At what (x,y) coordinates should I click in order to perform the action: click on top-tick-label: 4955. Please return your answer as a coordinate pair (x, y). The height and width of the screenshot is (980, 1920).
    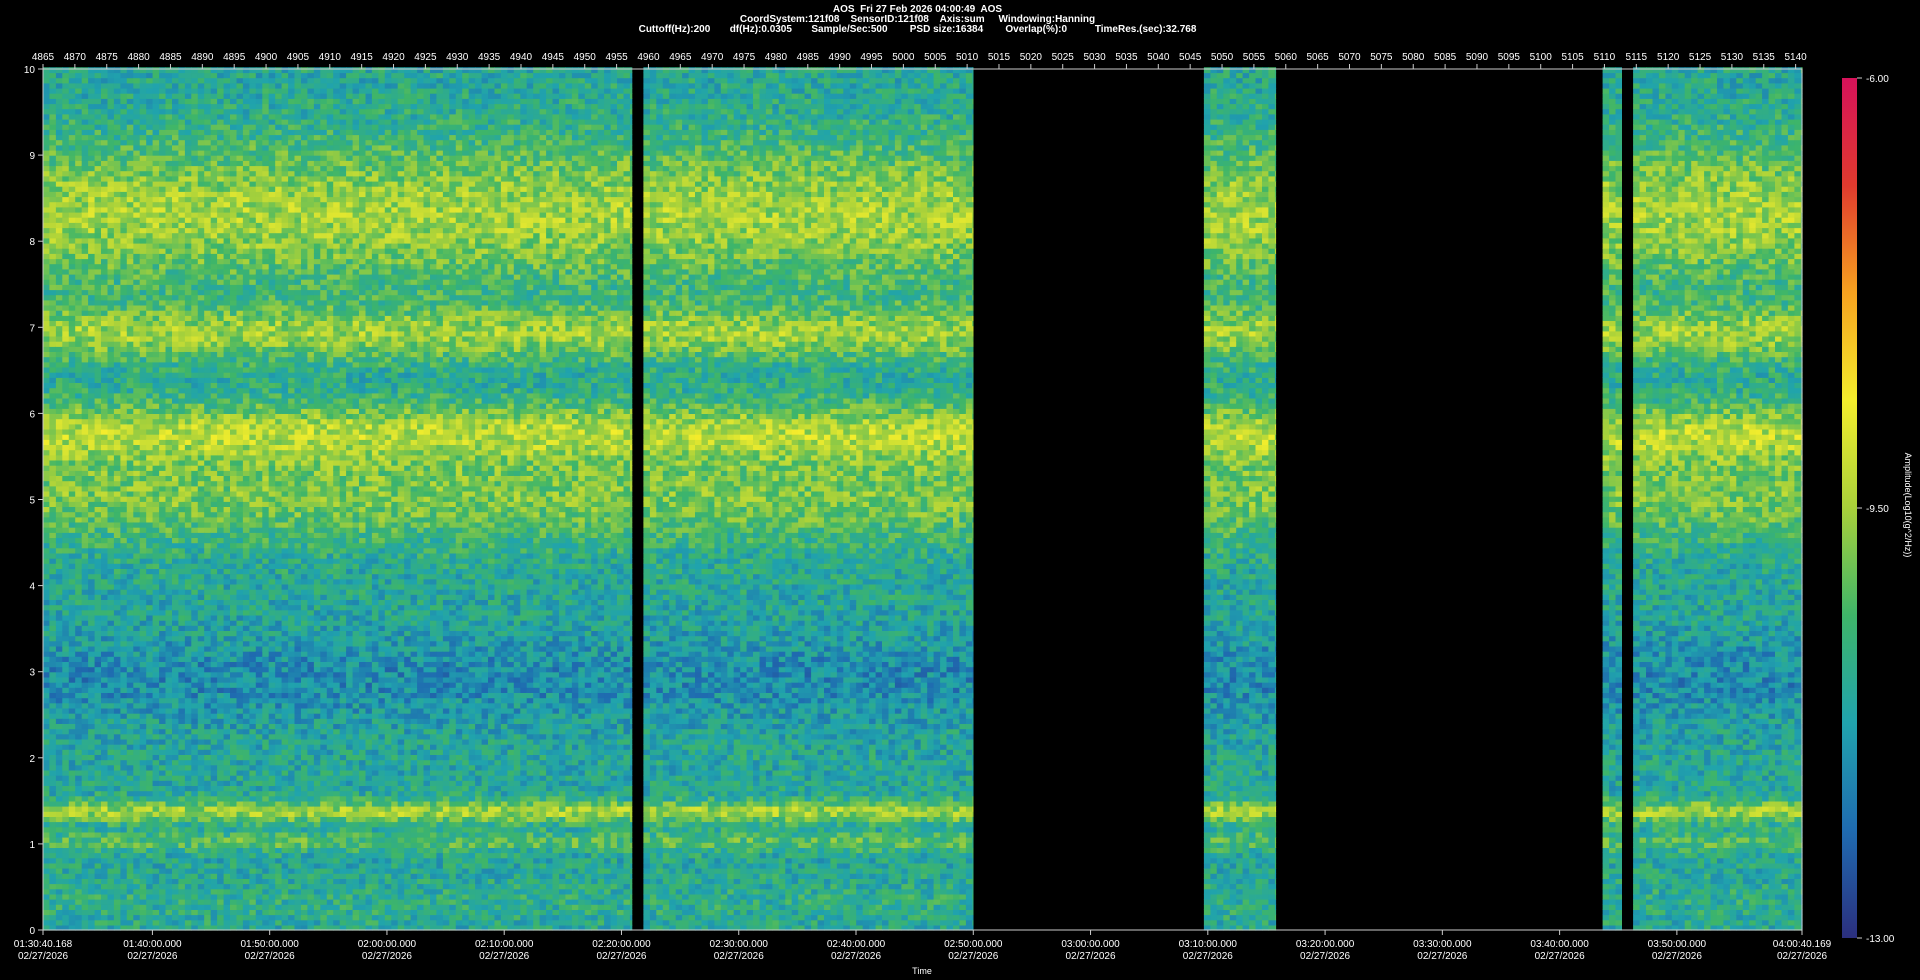
    Looking at the image, I should click on (616, 57).